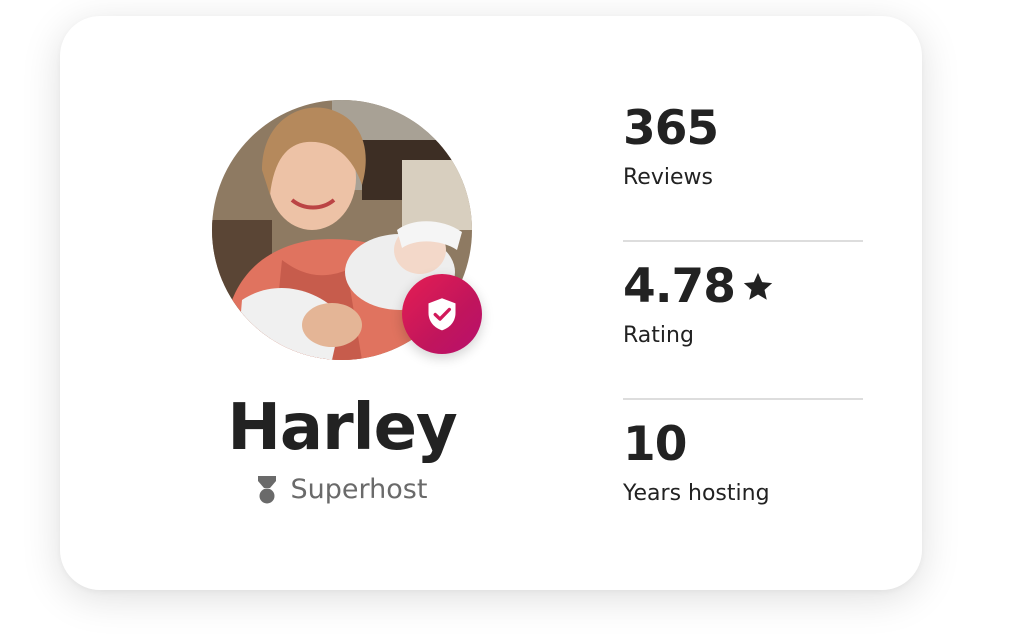  Describe the element at coordinates (743, 445) in the screenshot. I see `stat-value: 10` at that location.